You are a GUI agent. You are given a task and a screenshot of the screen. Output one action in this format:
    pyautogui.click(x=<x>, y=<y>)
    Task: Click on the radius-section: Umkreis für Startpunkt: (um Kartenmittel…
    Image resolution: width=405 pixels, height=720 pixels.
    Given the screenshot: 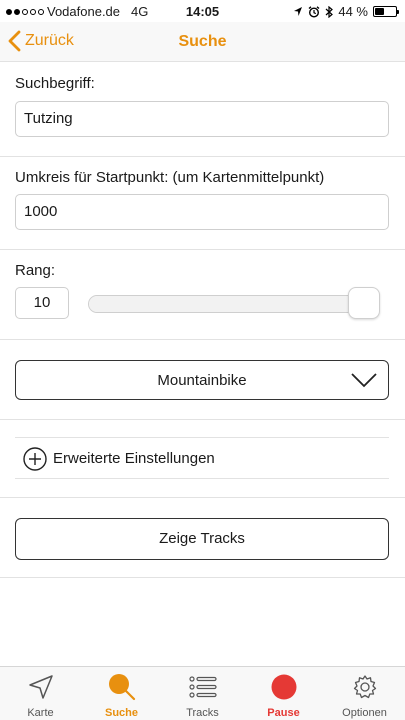 What is the action you would take?
    pyautogui.click(x=202, y=203)
    